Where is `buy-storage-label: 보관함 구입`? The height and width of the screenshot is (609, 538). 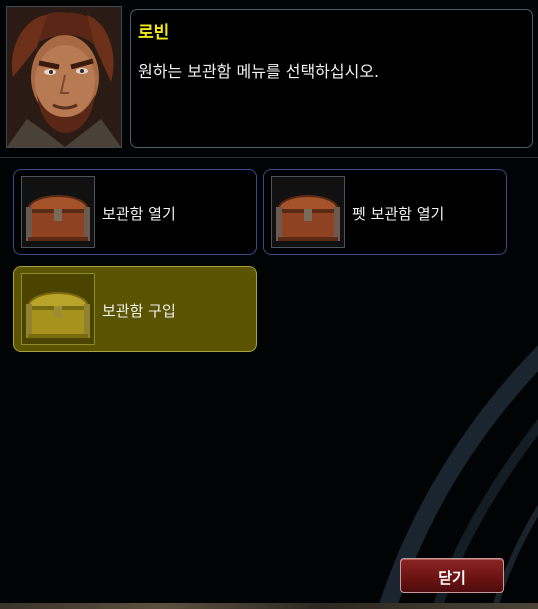
buy-storage-label: 보관함 구입 is located at coordinates (139, 311).